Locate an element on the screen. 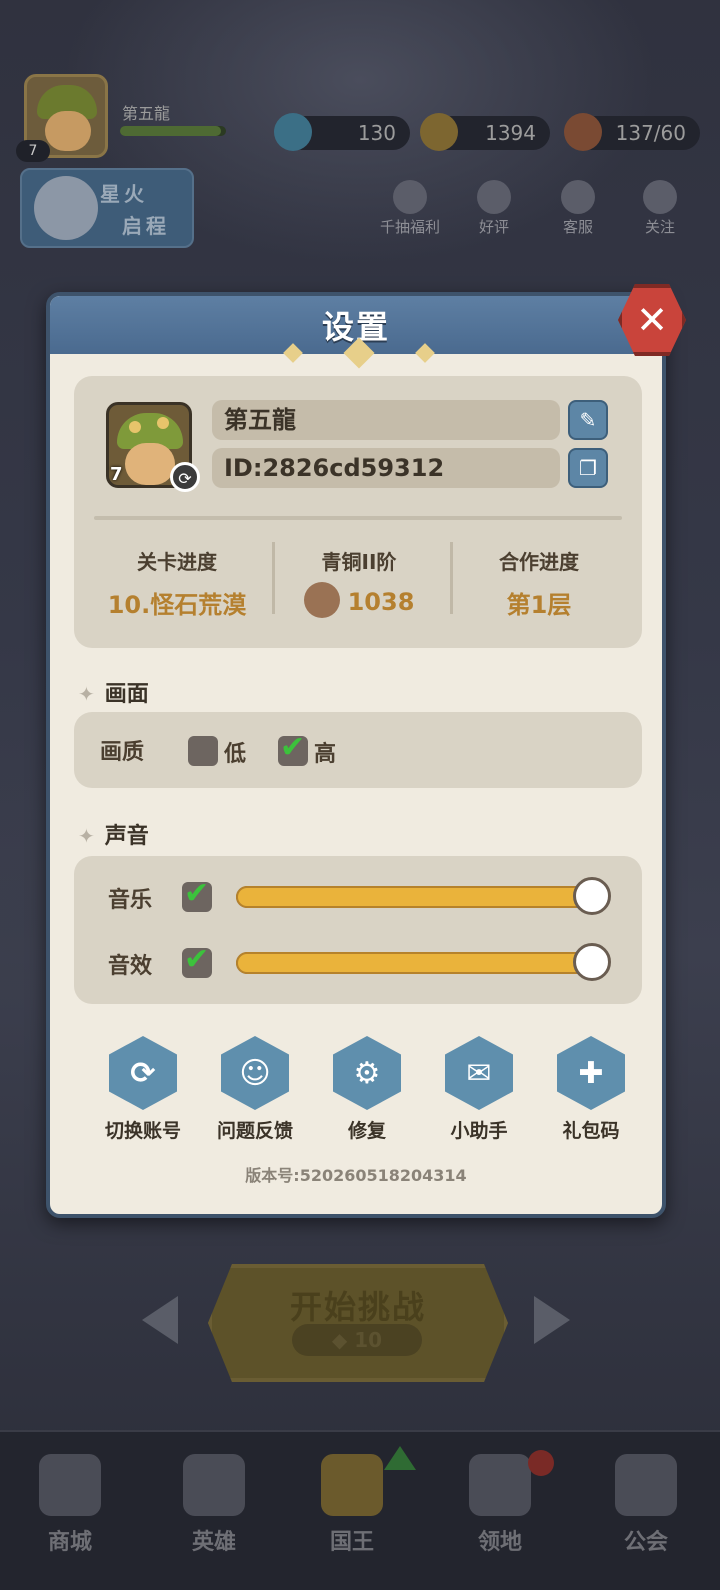 This screenshot has width=720, height=1590. coin-value: 1394 is located at coordinates (510, 133).